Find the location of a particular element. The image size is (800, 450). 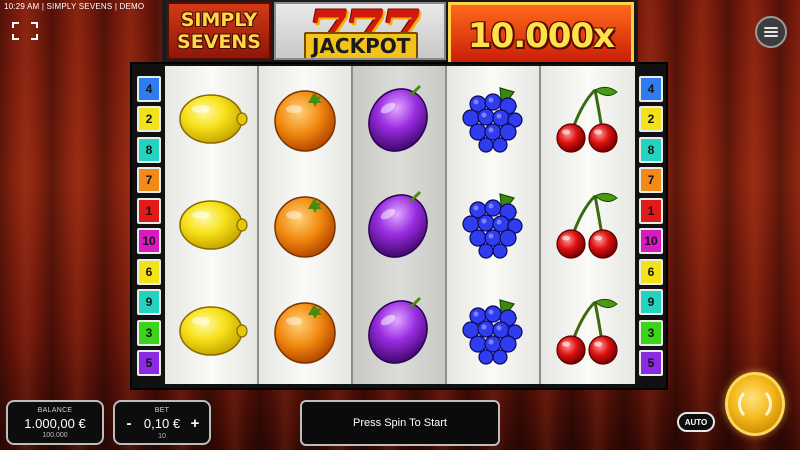

game-logo: SIMPLY SEVENS is located at coordinates (219, 31).